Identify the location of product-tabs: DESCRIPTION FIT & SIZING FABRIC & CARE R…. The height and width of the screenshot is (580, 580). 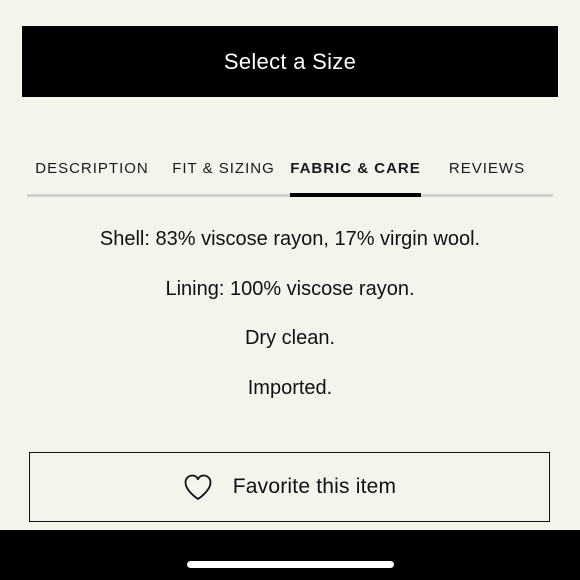
(290, 168).